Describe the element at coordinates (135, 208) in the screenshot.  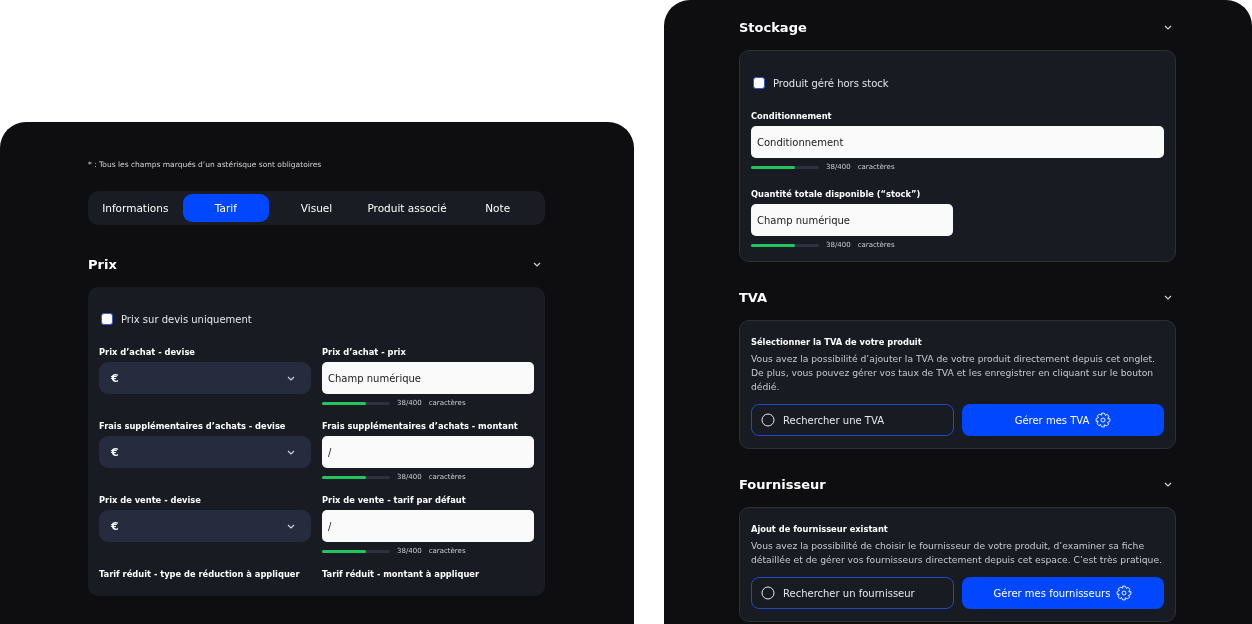
I see `tab: Informations` at that location.